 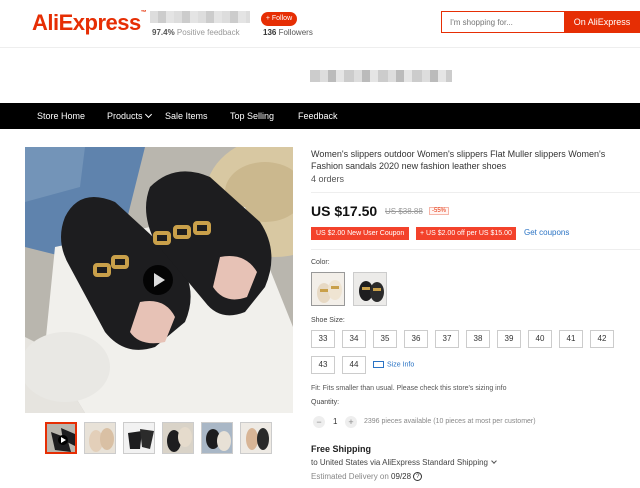 I want to click on discount-badge: -55%, so click(x=439, y=211).